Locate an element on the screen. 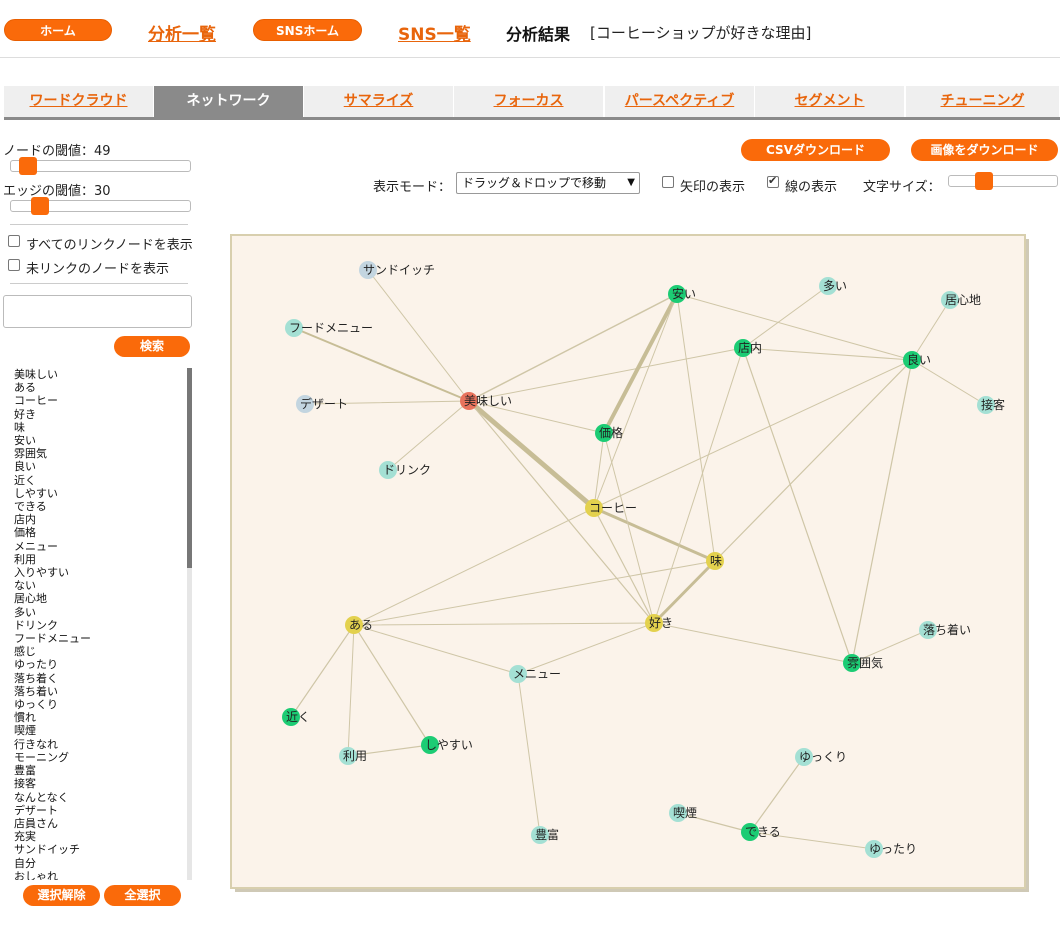  node-label: 近く is located at coordinates (298, 717).